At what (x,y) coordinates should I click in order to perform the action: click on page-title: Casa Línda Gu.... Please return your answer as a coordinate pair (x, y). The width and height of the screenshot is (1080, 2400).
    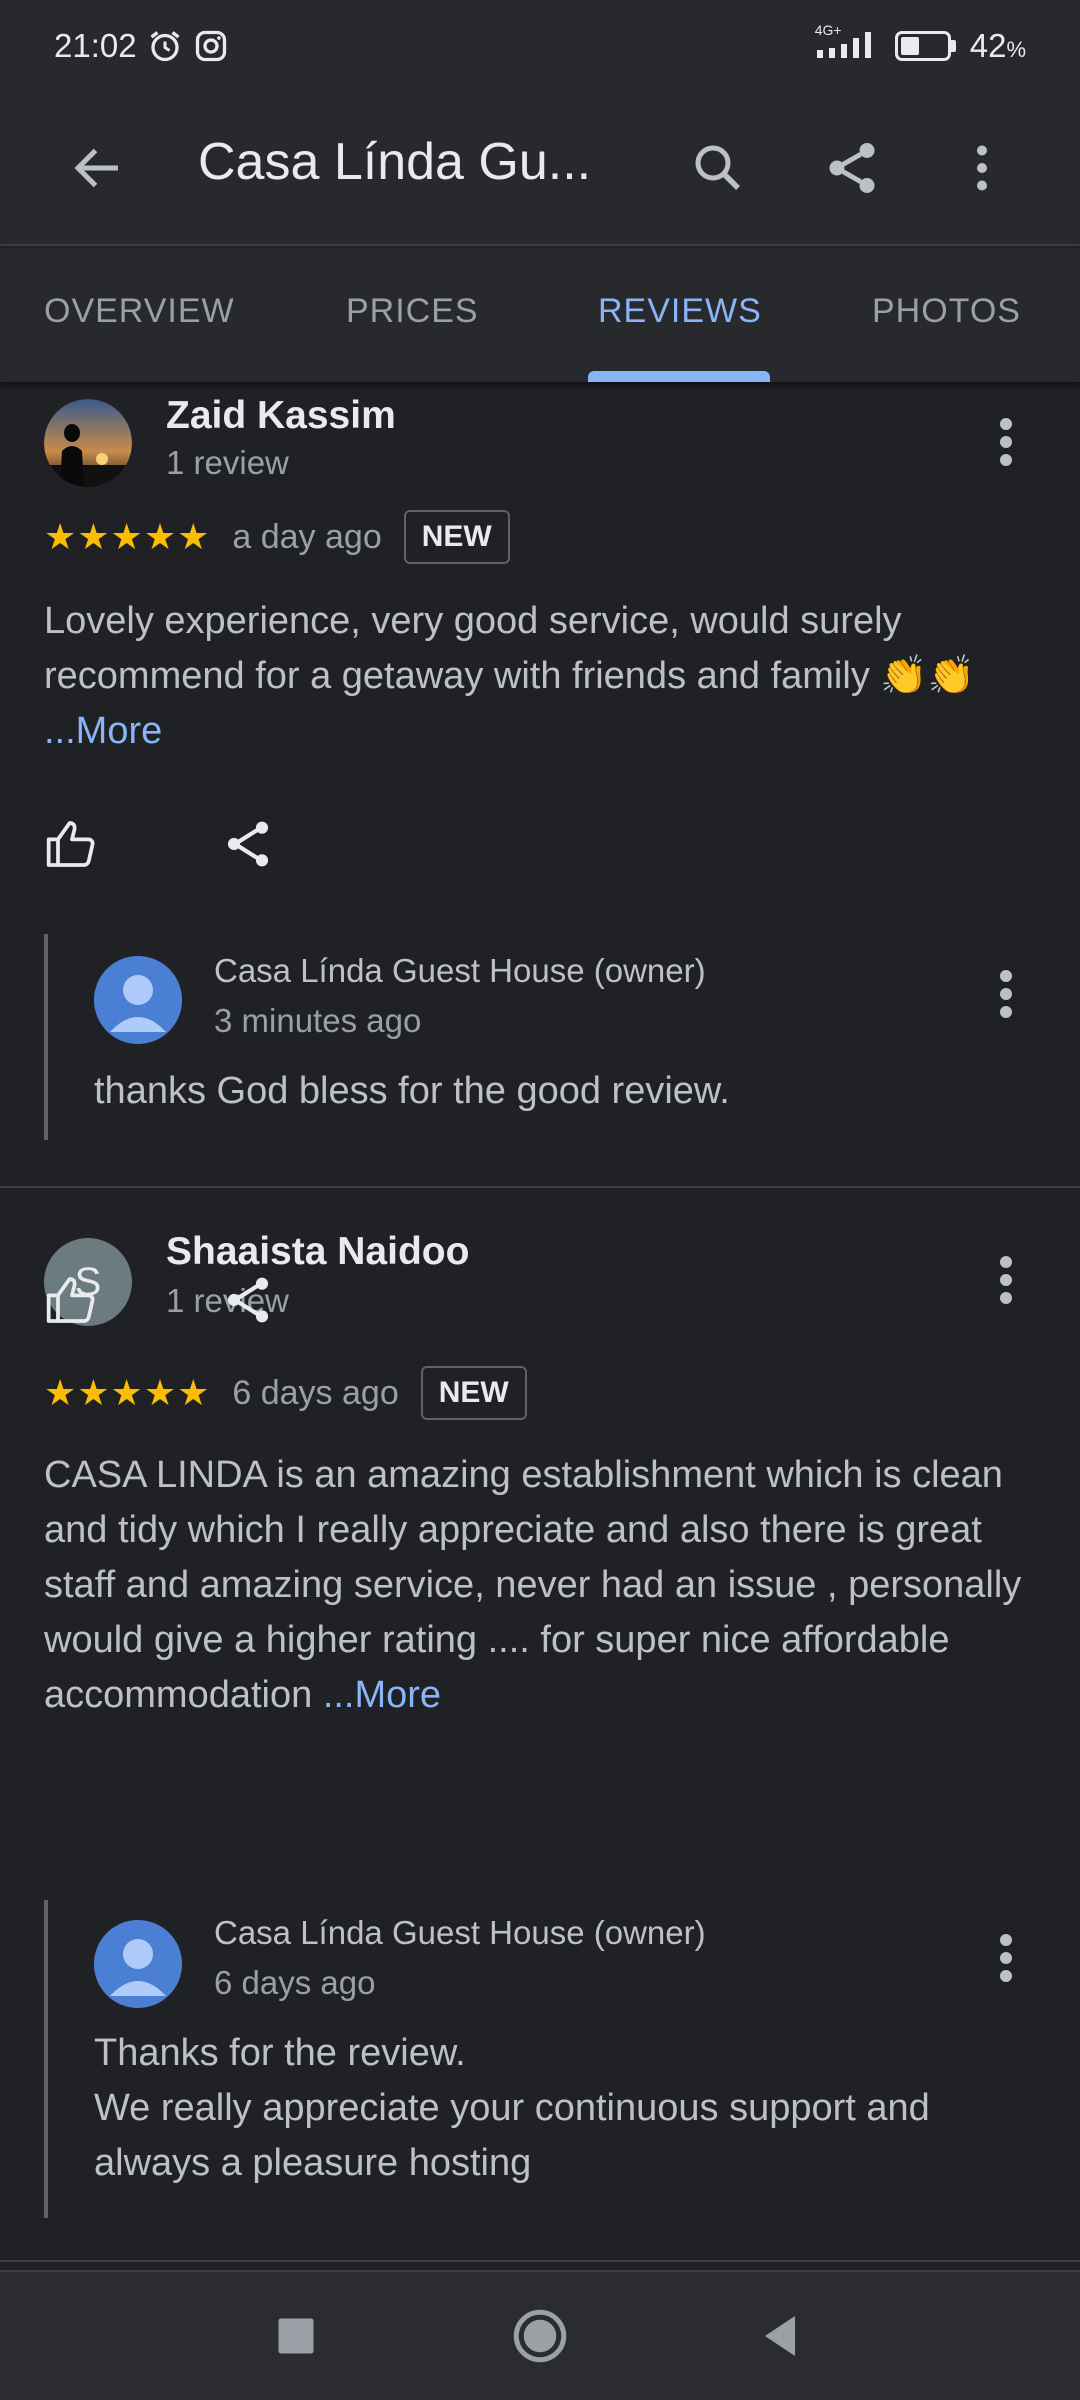
    Looking at the image, I should click on (395, 162).